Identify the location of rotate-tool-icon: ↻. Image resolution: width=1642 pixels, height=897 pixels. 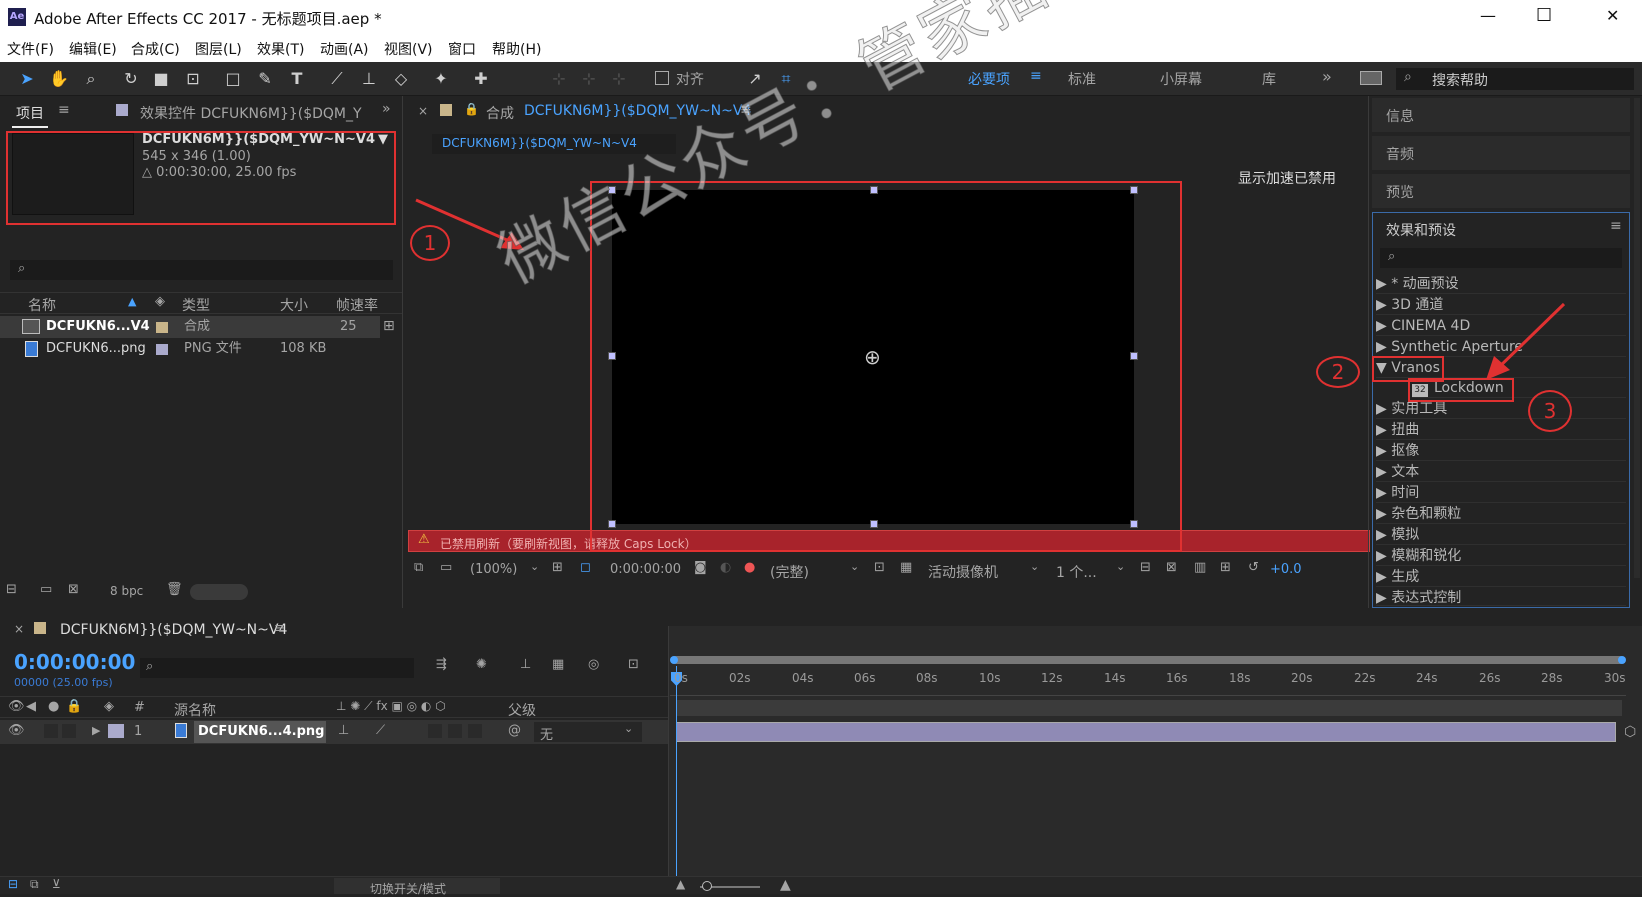
(131, 79).